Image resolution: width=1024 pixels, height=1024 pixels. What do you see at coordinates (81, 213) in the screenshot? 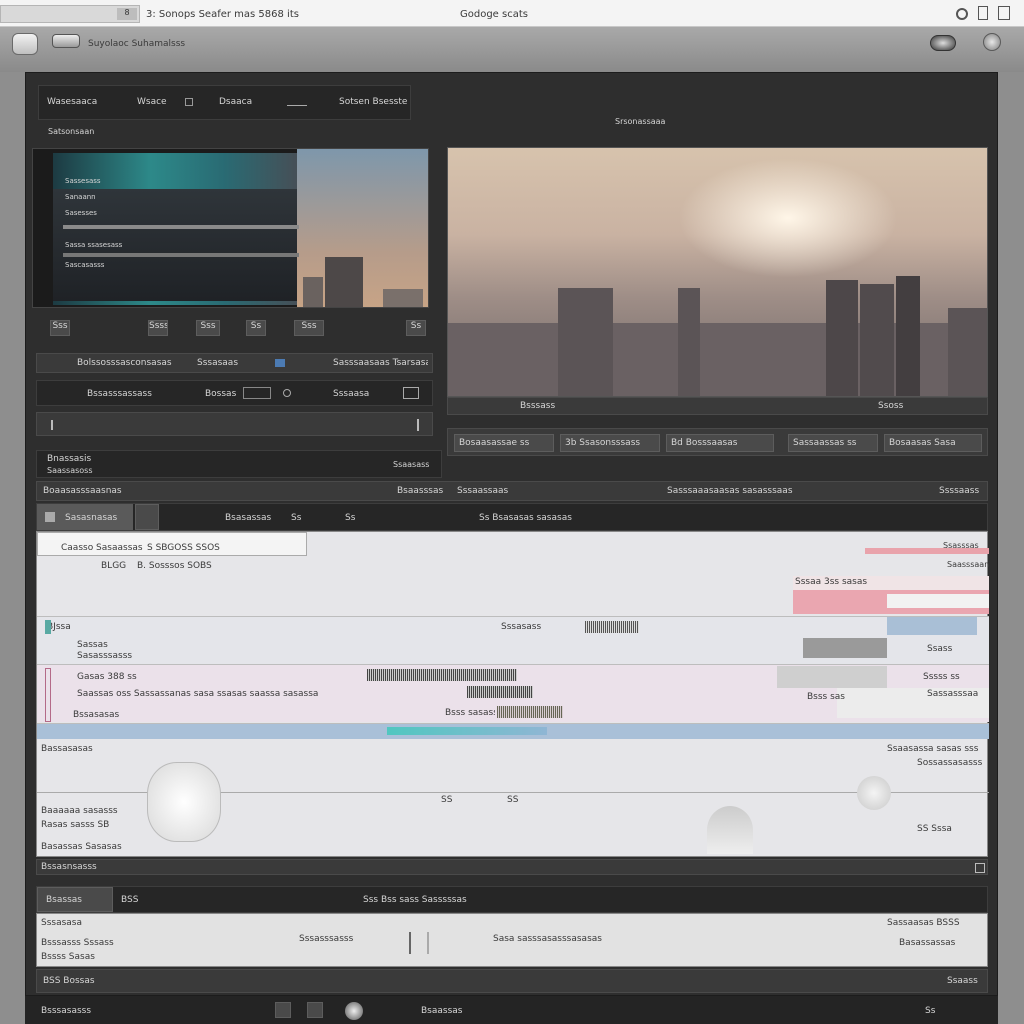
I see `overlay-line: Sasesses` at bounding box center [81, 213].